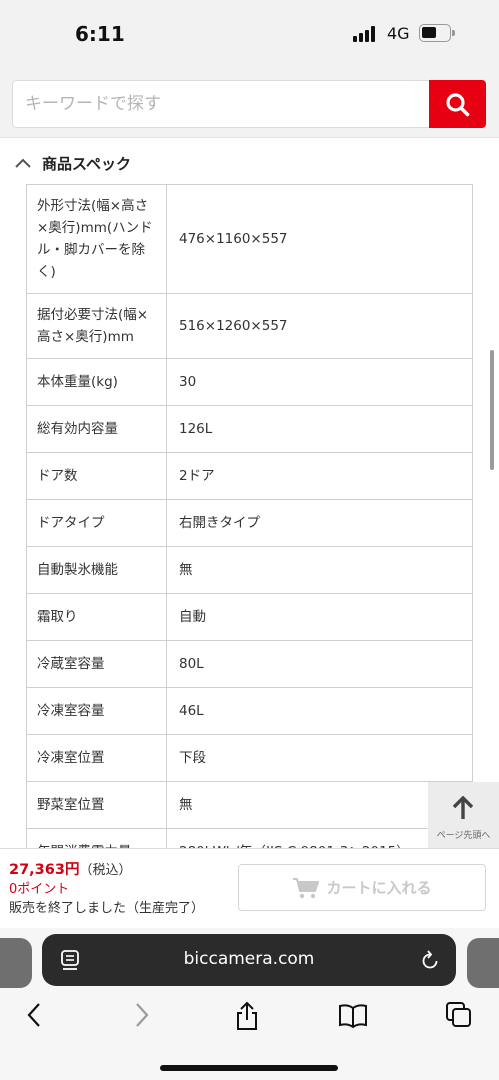 The height and width of the screenshot is (1080, 499). Describe the element at coordinates (319, 326) in the screenshot. I see `spec-value: 516×1260×557` at that location.